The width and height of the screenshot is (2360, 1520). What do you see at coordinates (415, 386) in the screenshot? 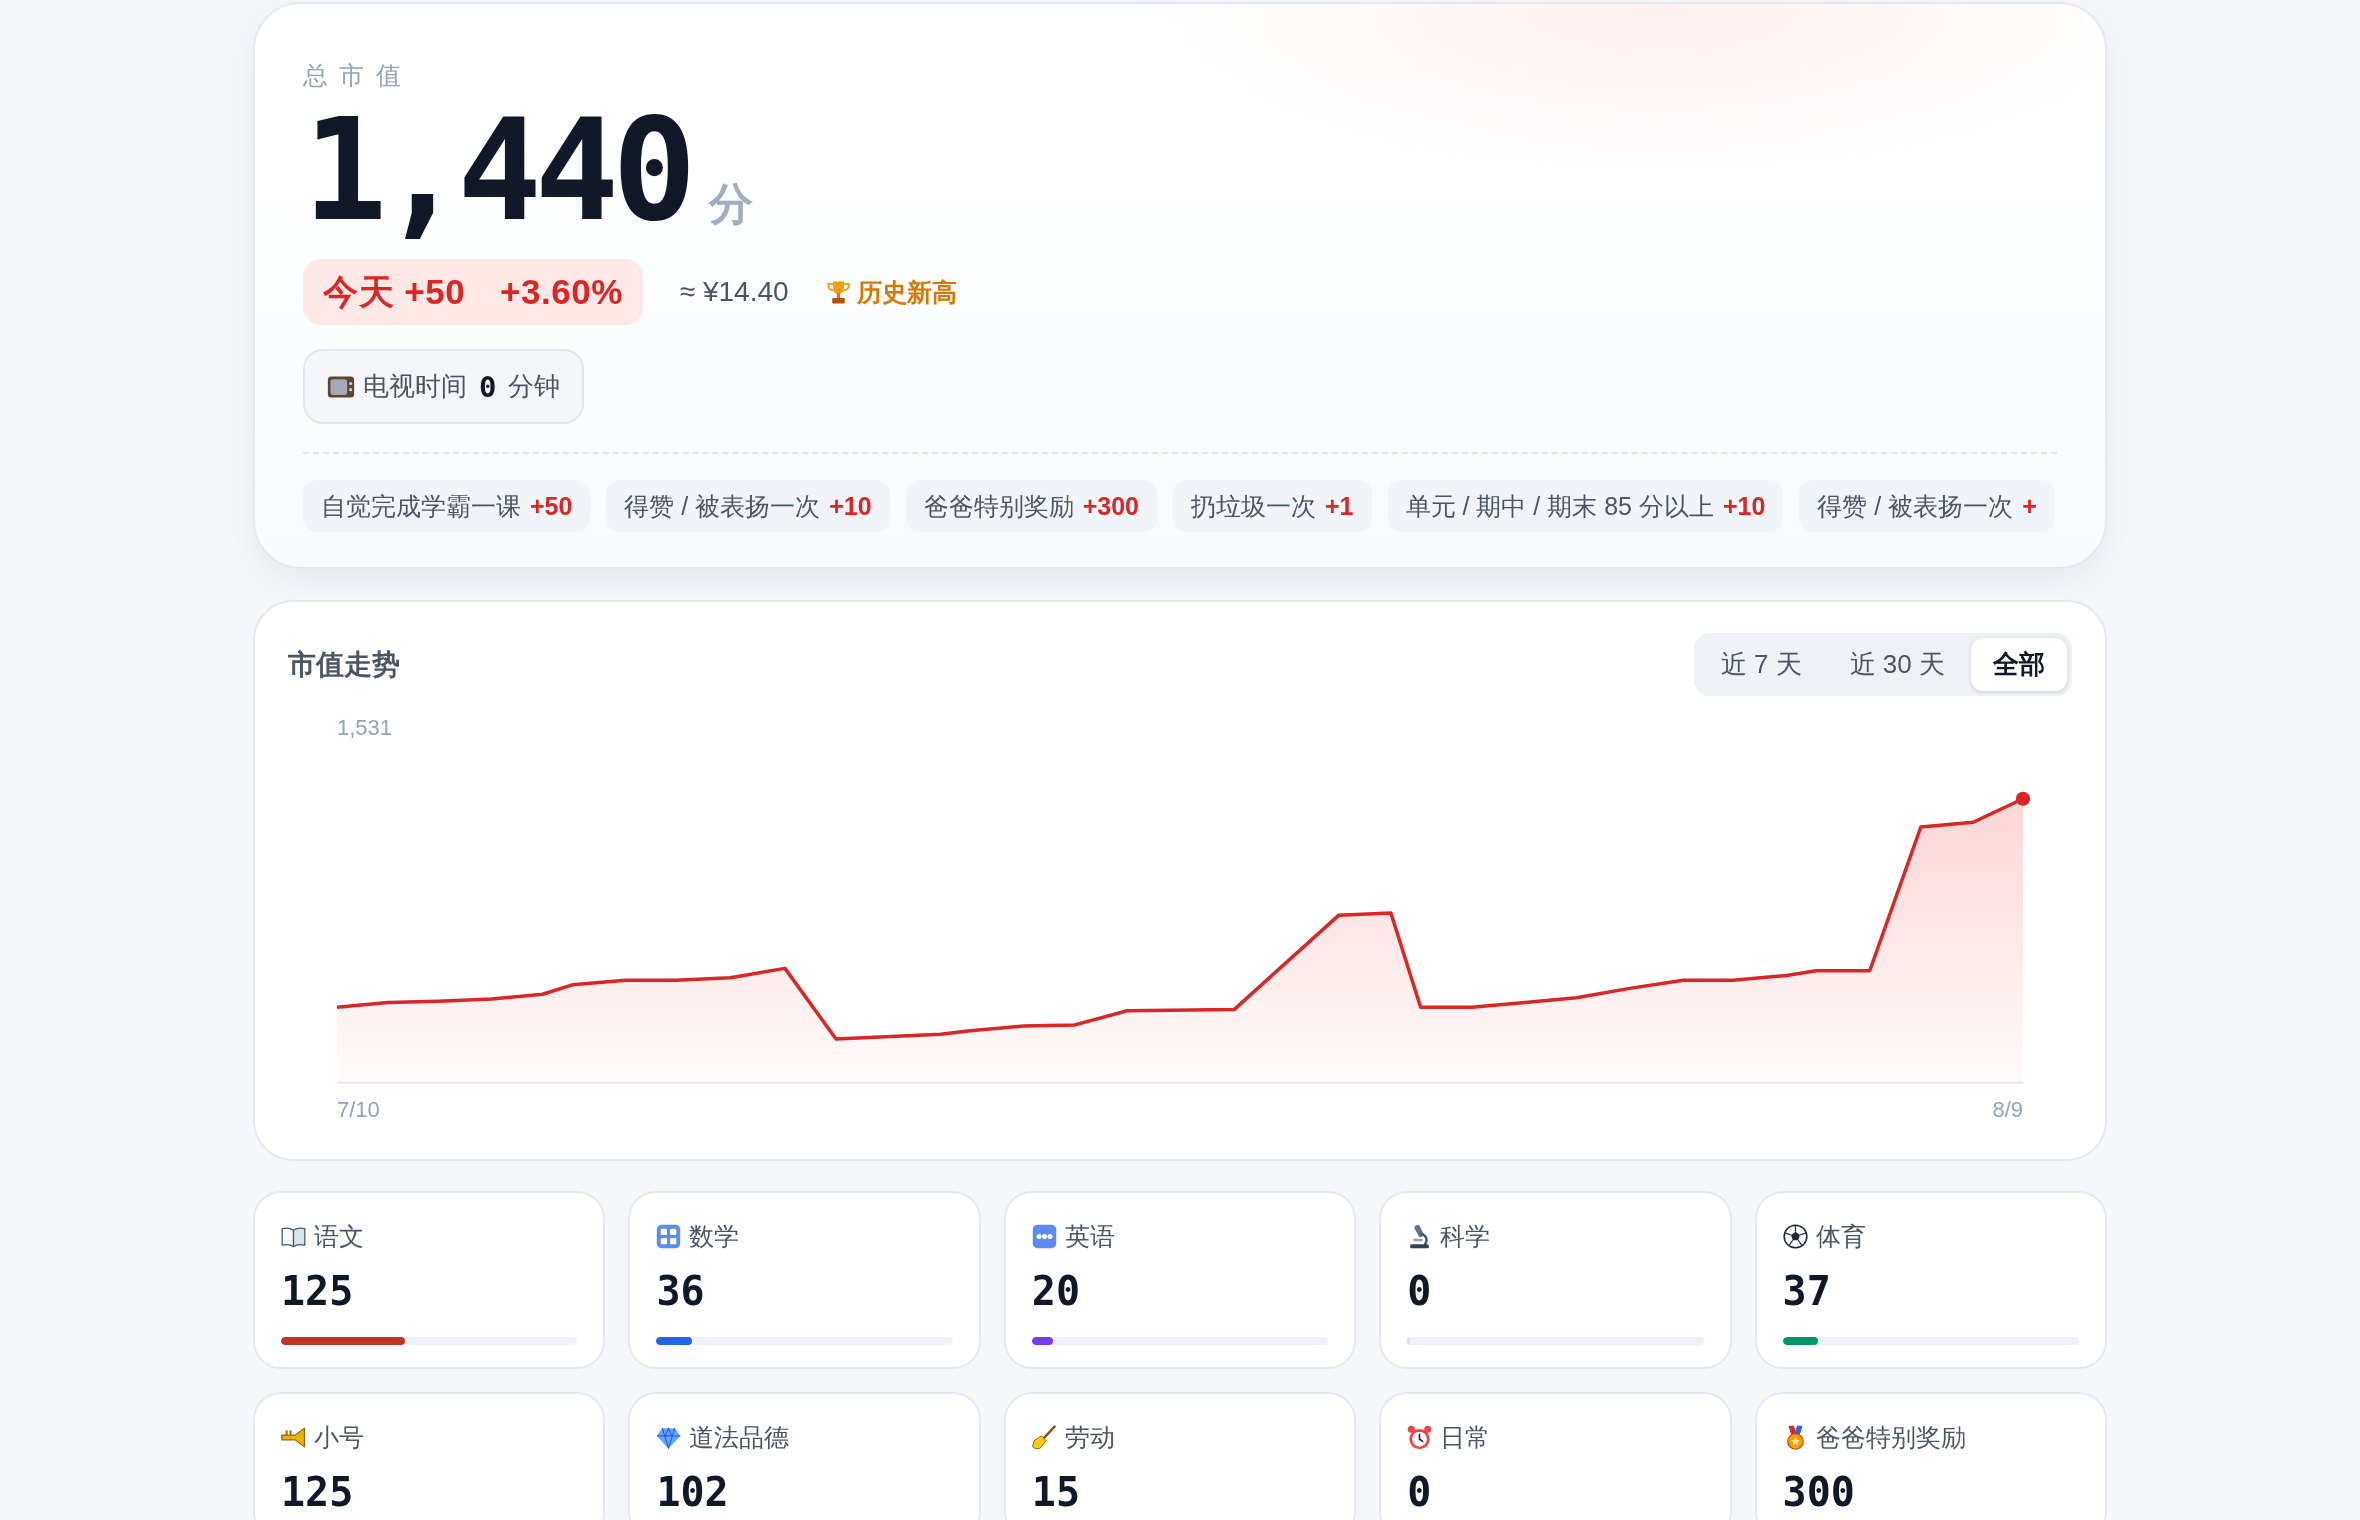
I see `tv-time-label: 电视时间` at bounding box center [415, 386].